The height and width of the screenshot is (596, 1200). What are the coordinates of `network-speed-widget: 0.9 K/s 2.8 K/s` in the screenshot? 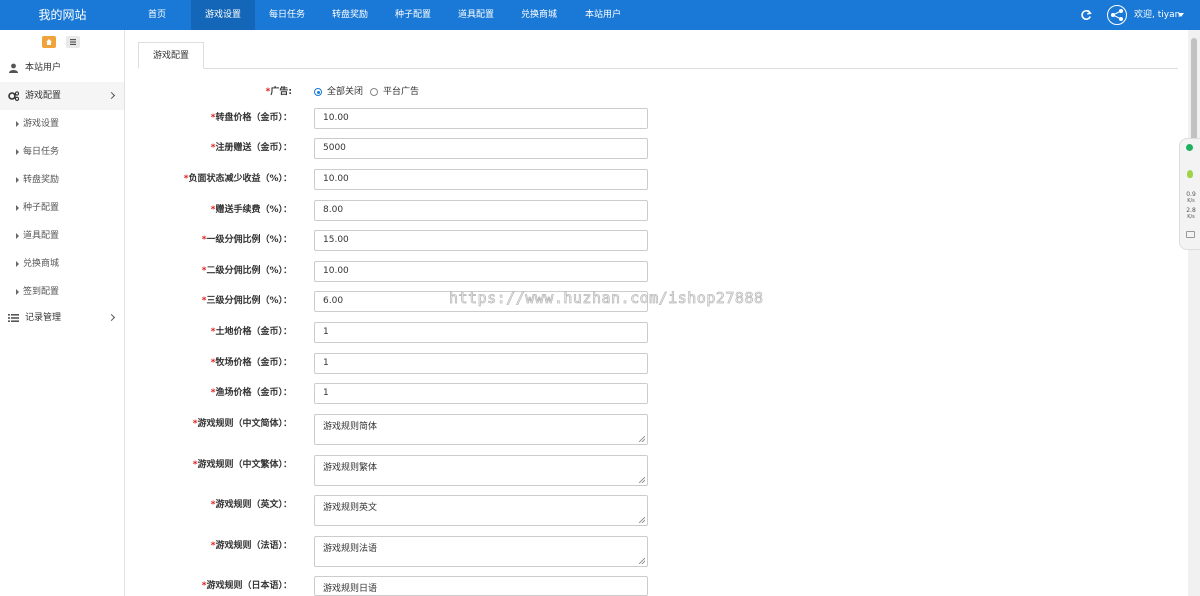 It's located at (1189, 194).